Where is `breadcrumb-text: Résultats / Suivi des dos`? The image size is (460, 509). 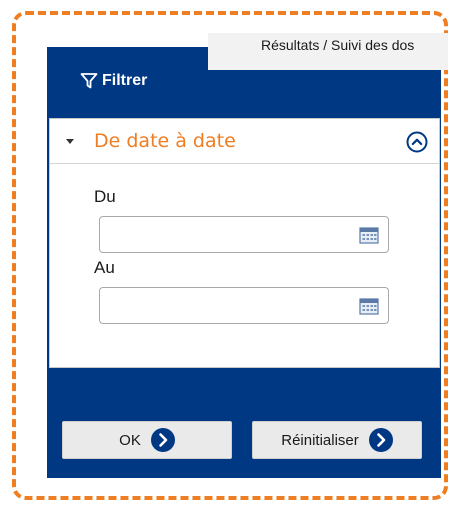 breadcrumb-text: Résultats / Suivi des dos is located at coordinates (338, 45).